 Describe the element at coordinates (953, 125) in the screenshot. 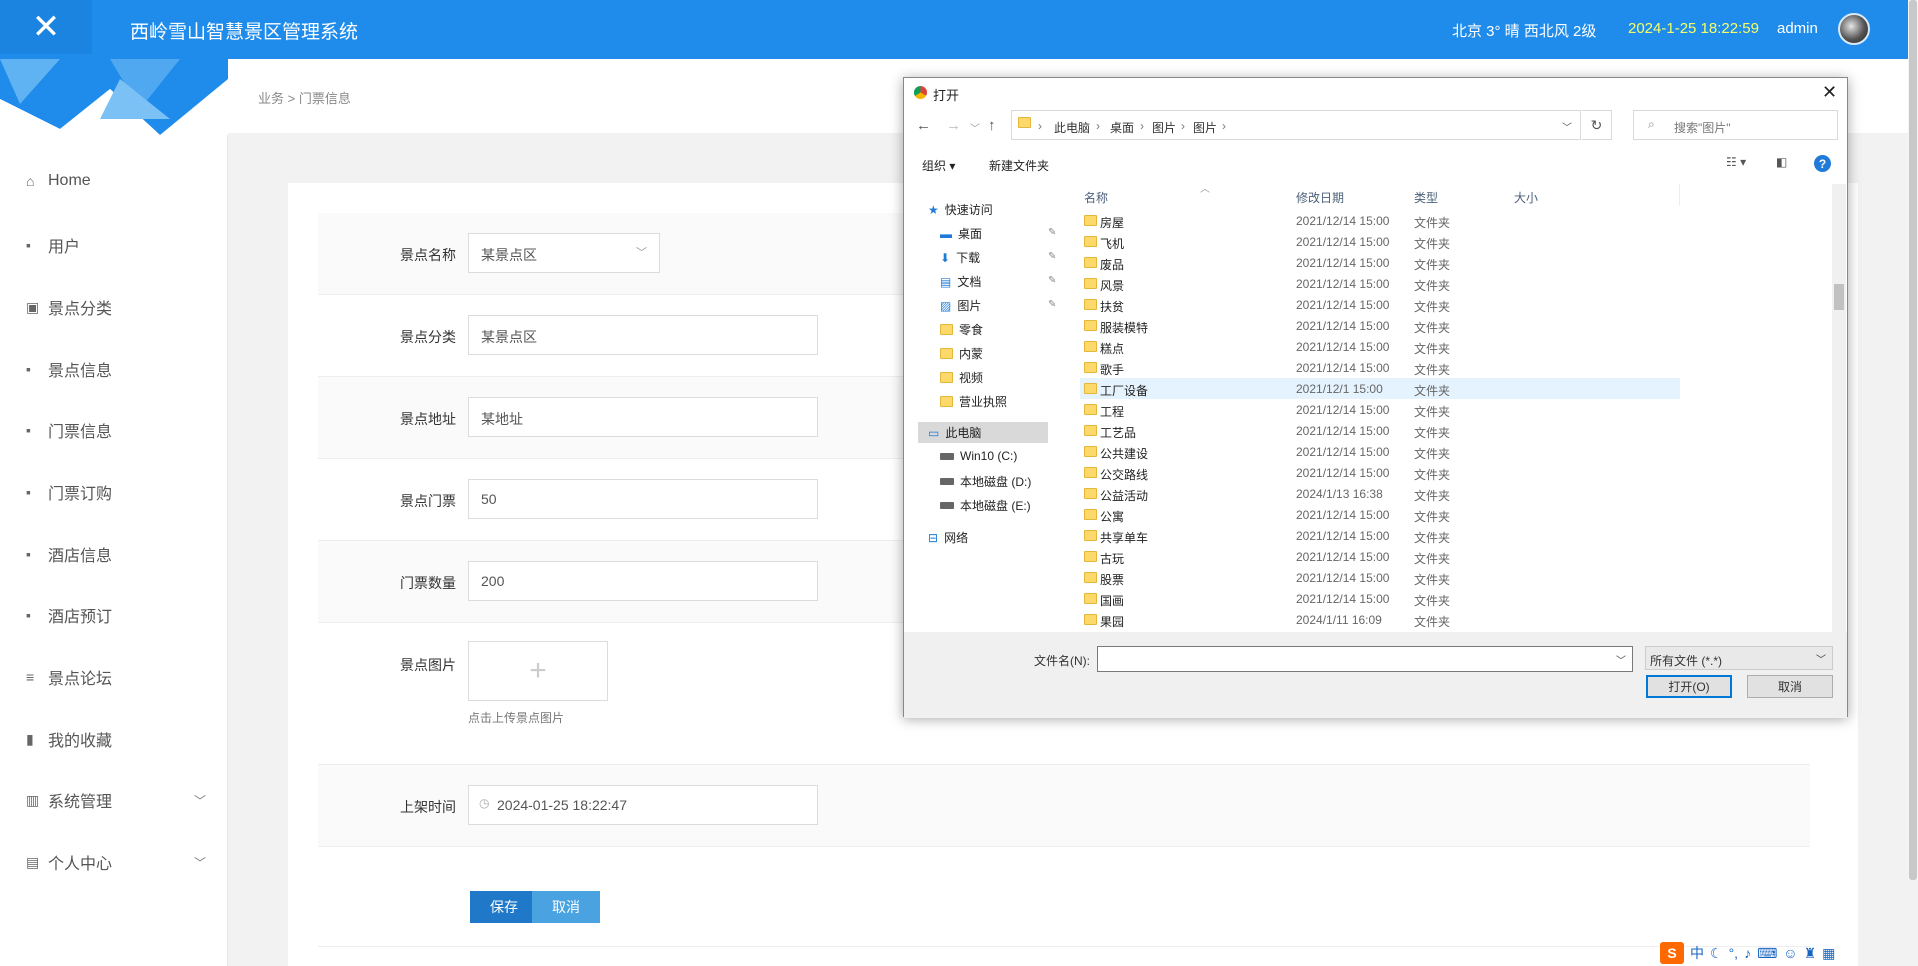

I see `forward-arrow-icon: →` at that location.